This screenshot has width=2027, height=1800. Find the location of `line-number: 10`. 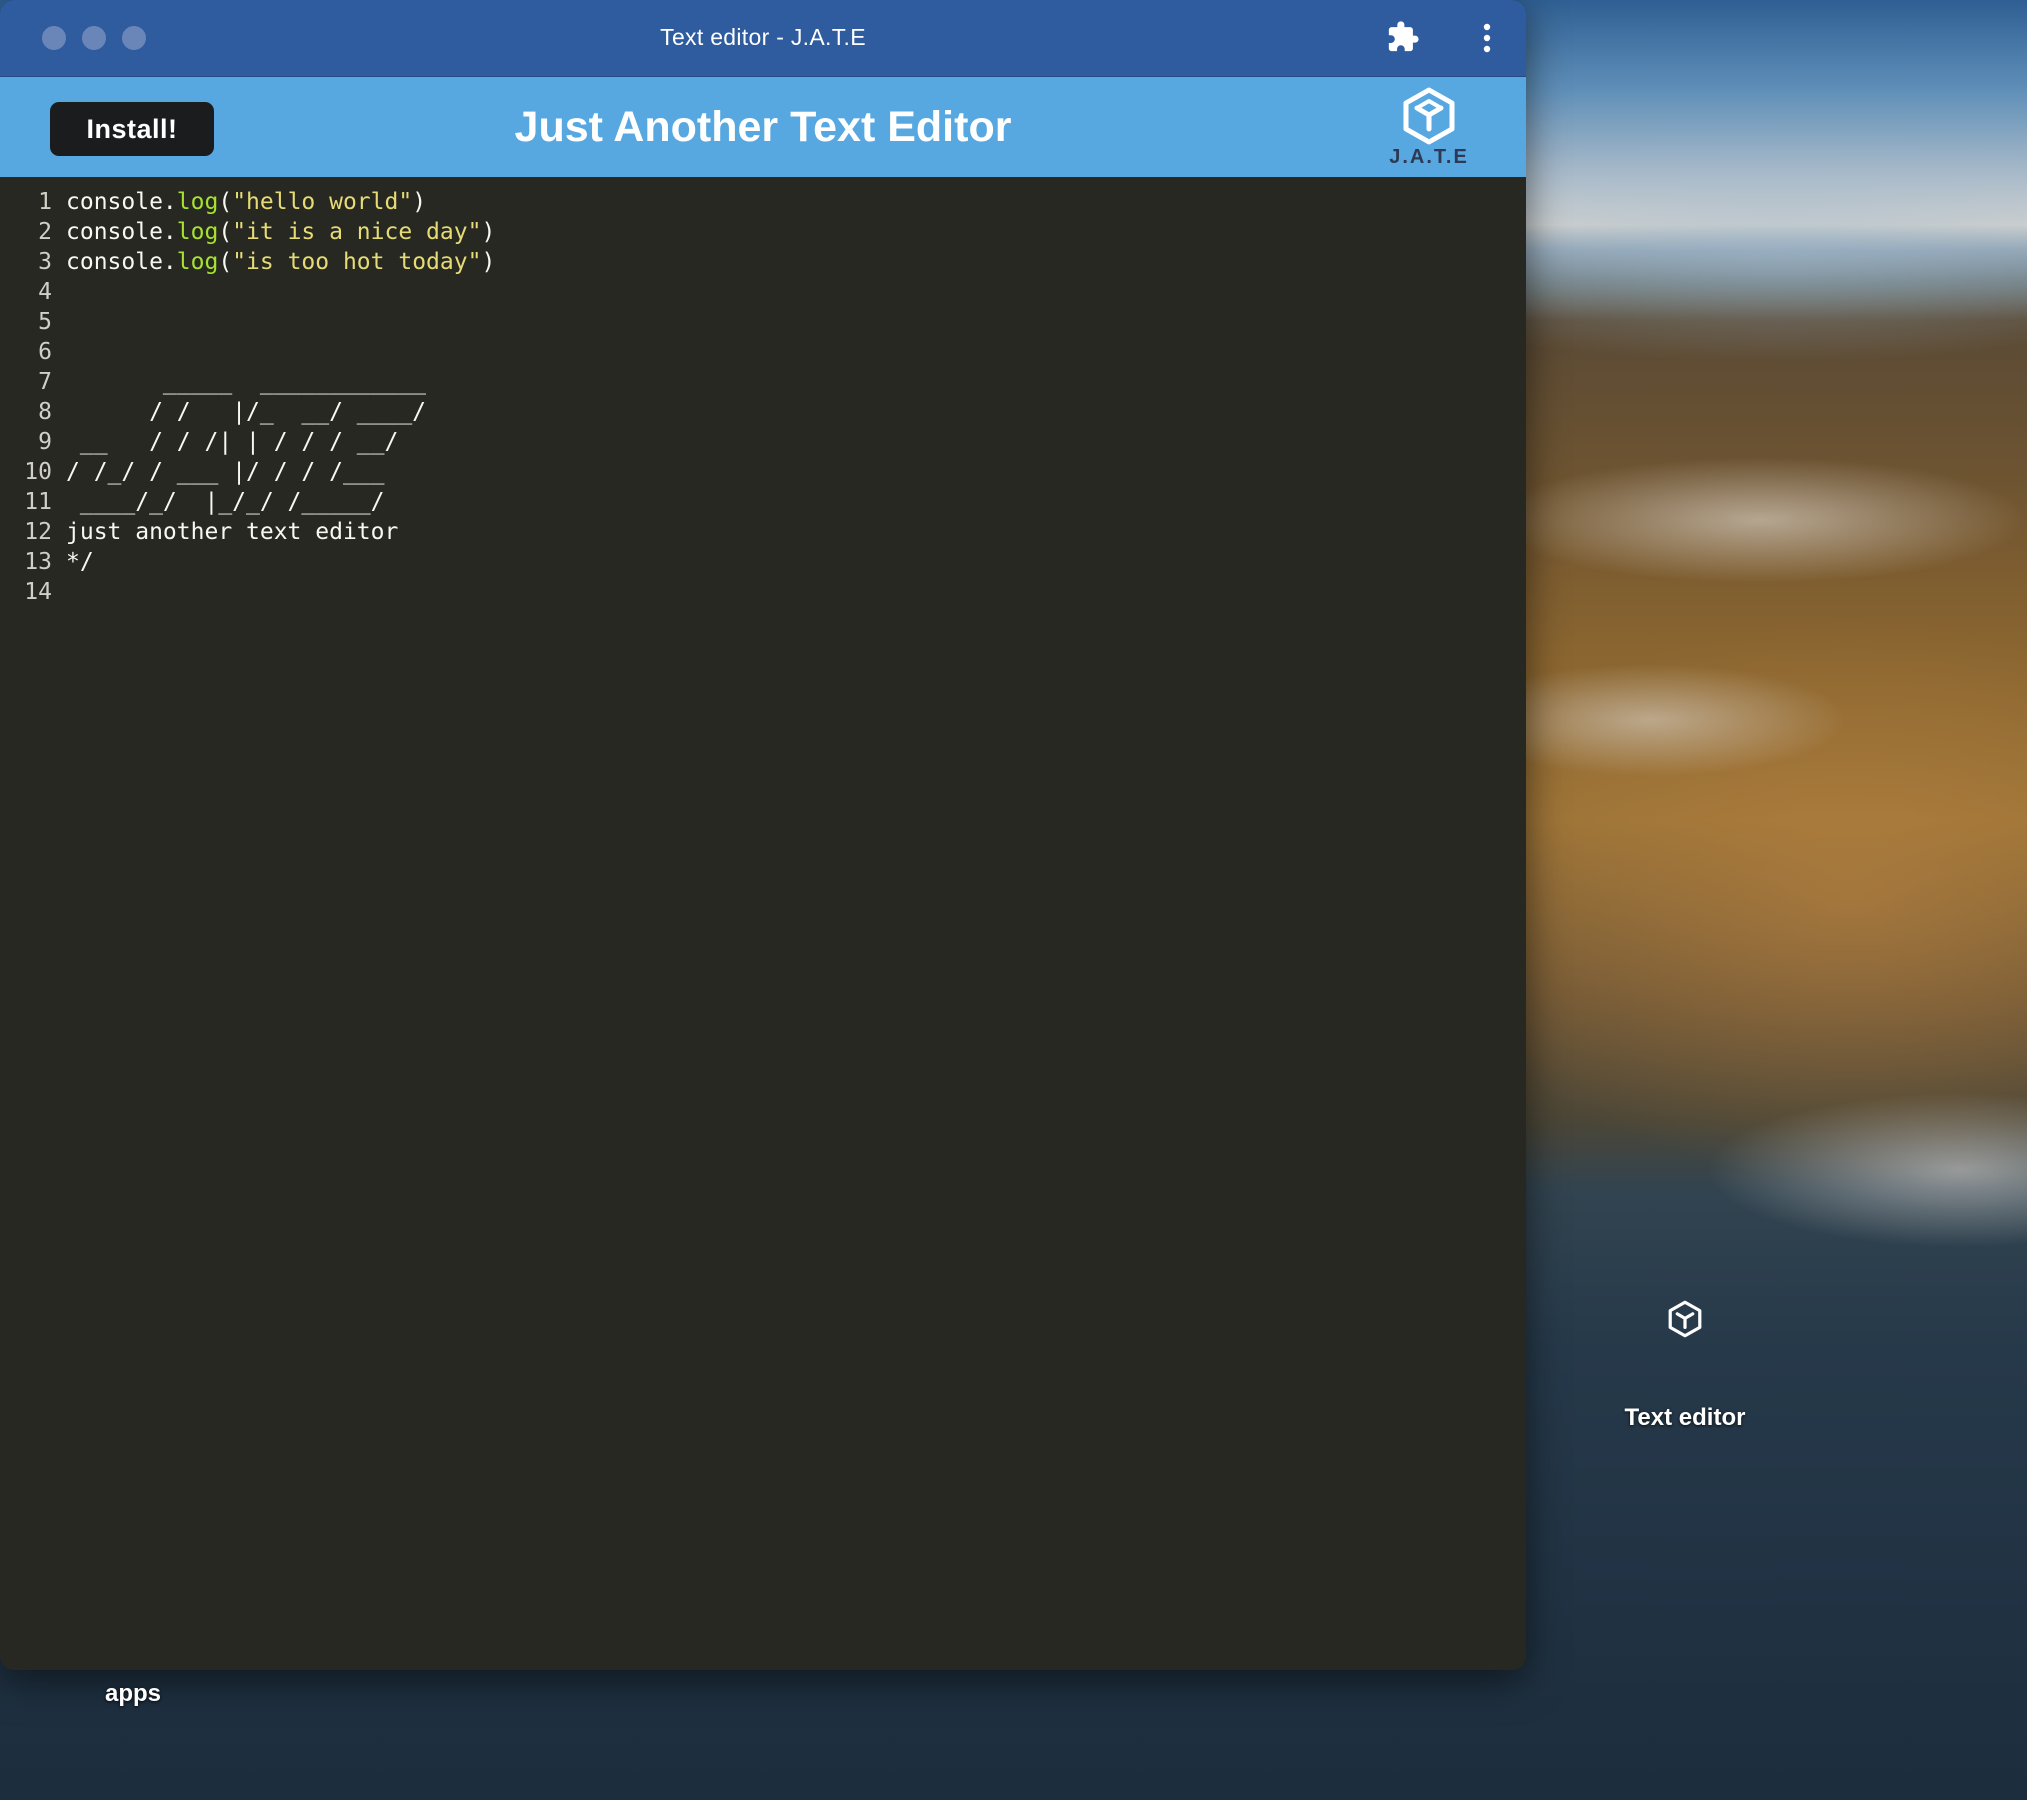

line-number: 10 is located at coordinates (38, 472).